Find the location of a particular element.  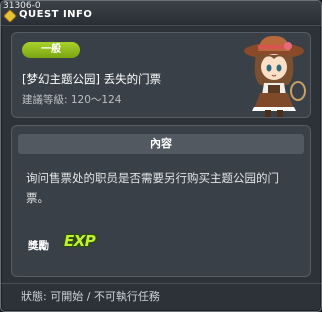

status-bar: 狀態: 可開始 / 不可執行任務 is located at coordinates (161, 297).